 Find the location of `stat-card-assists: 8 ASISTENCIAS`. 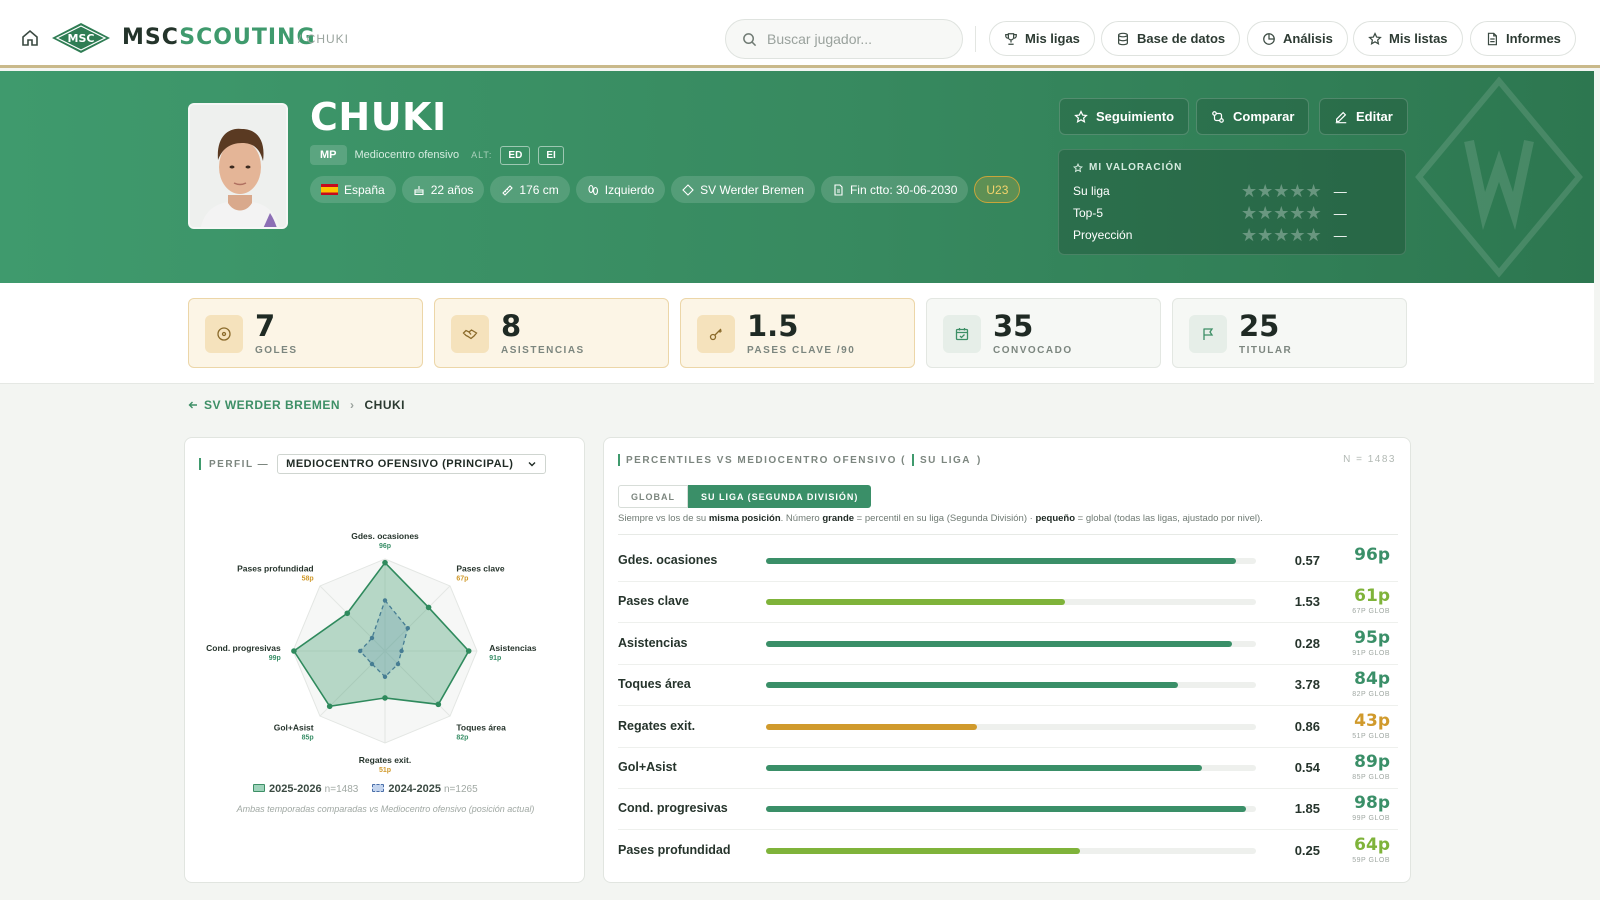

stat-card-assists: 8 ASISTENCIAS is located at coordinates (551, 333).